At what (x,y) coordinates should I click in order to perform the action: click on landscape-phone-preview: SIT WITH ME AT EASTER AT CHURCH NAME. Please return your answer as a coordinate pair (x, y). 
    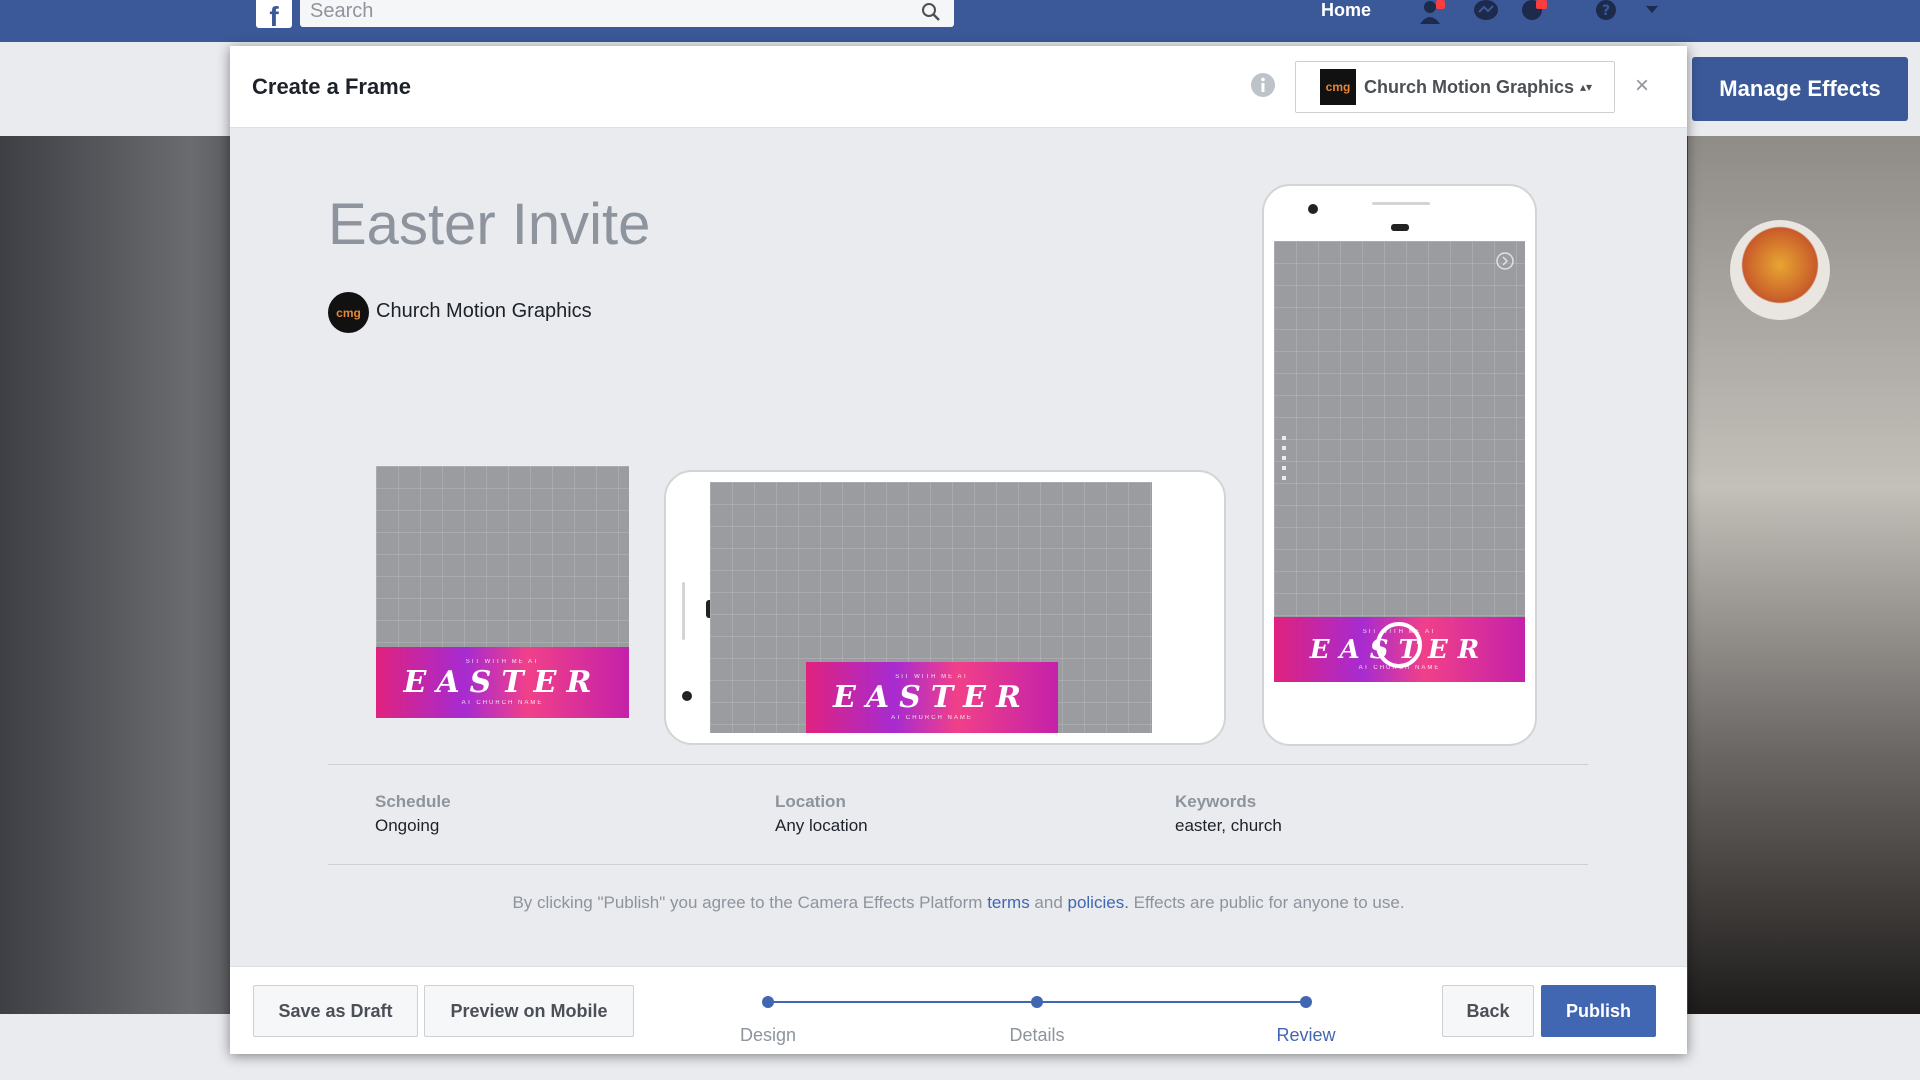
    Looking at the image, I should click on (945, 607).